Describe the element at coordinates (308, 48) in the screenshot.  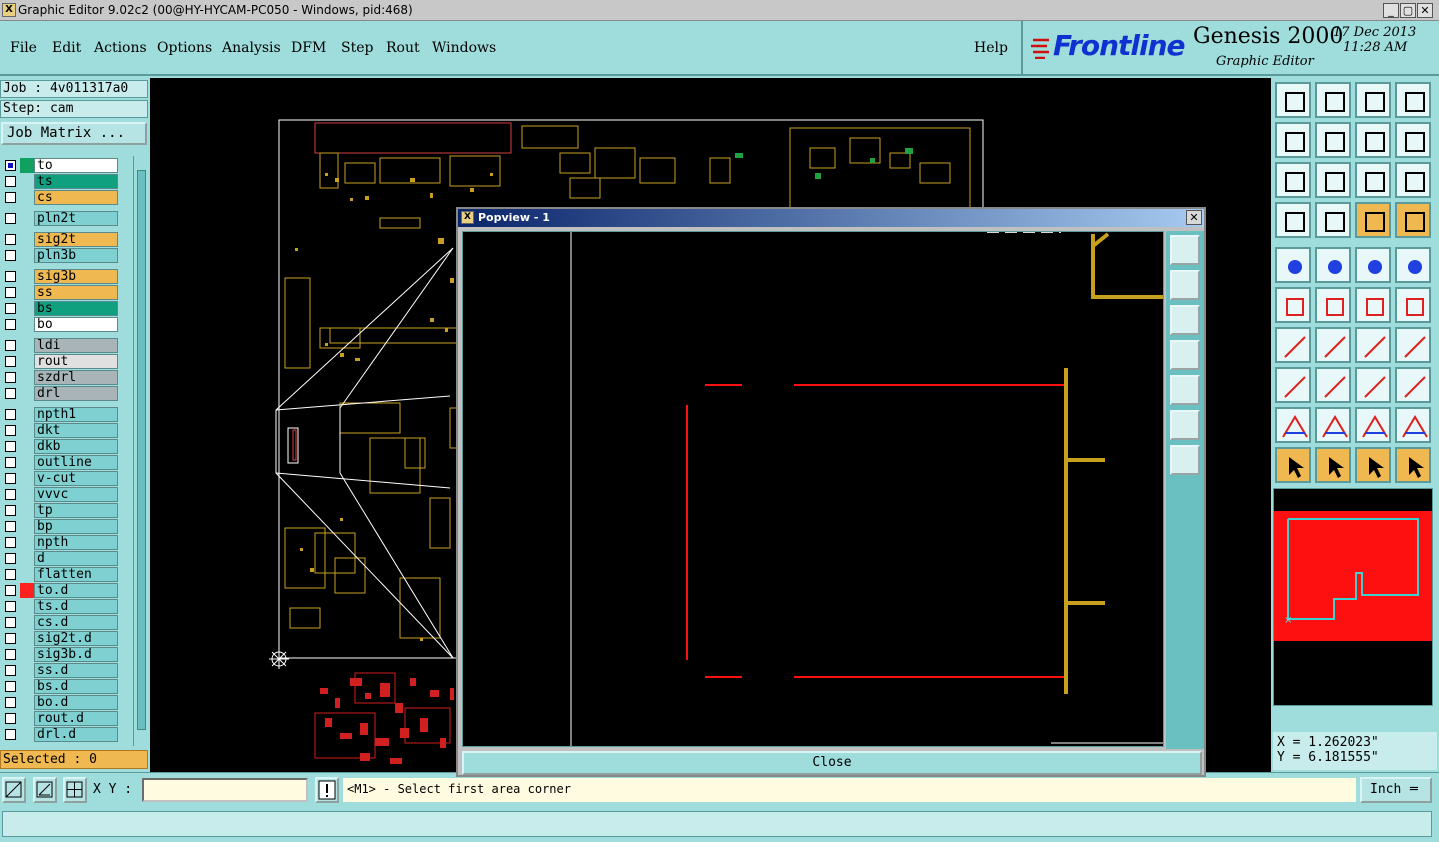
I see `menu-dfm: DFM` at that location.